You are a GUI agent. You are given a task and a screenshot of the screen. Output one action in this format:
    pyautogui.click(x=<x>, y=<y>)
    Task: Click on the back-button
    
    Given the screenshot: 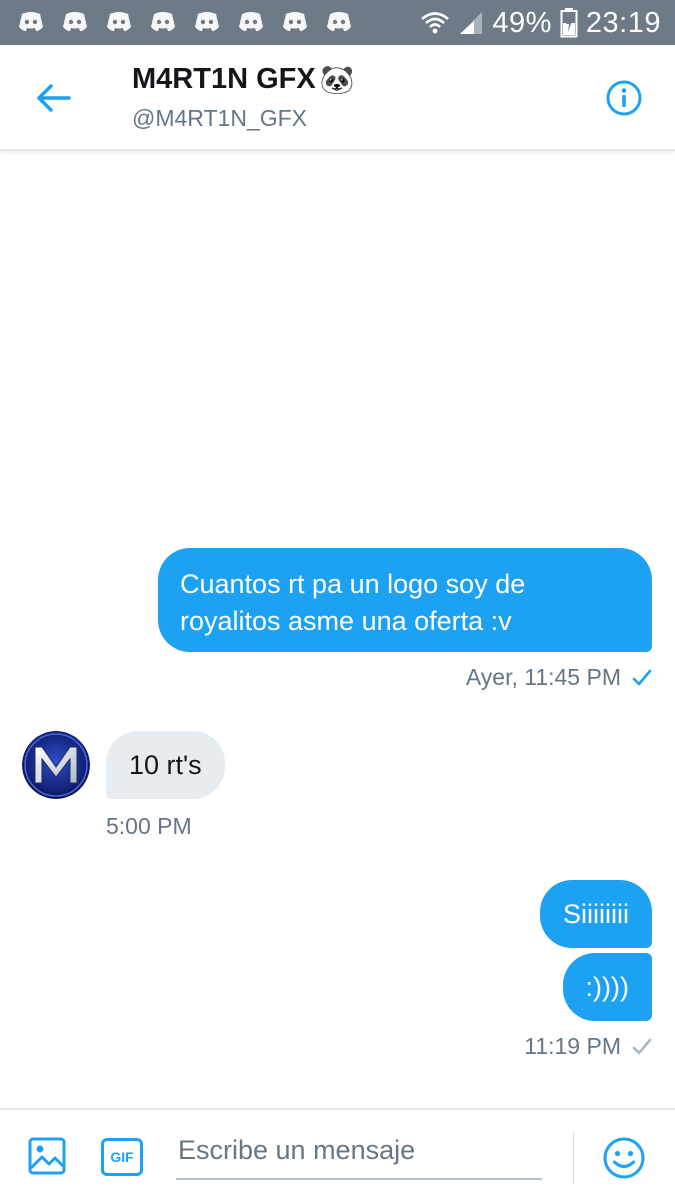 What is the action you would take?
    pyautogui.click(x=53, y=98)
    